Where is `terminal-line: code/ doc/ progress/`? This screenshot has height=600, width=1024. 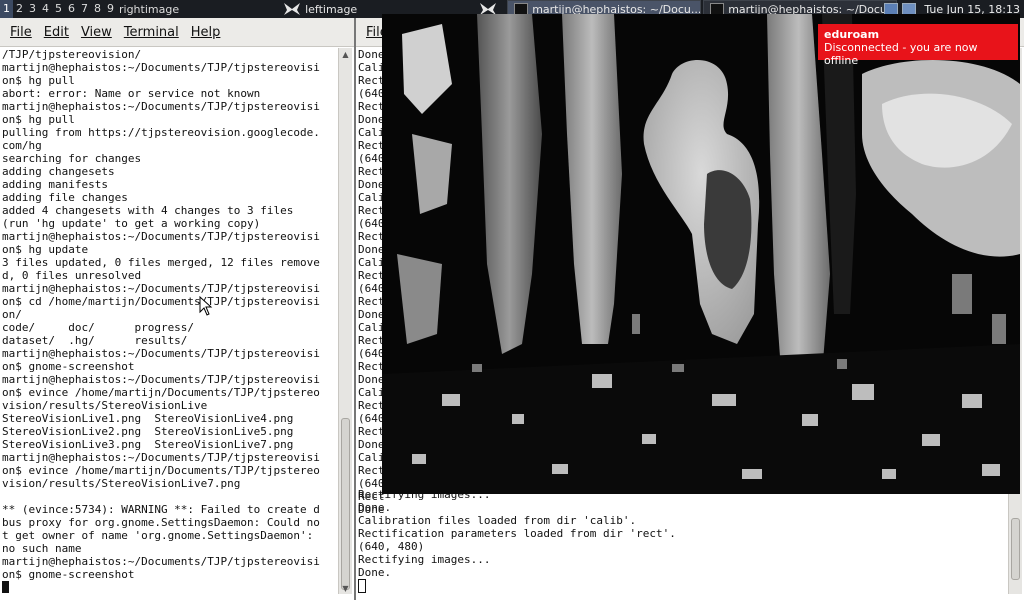 terminal-line: code/ doc/ progress/ is located at coordinates (98, 327).